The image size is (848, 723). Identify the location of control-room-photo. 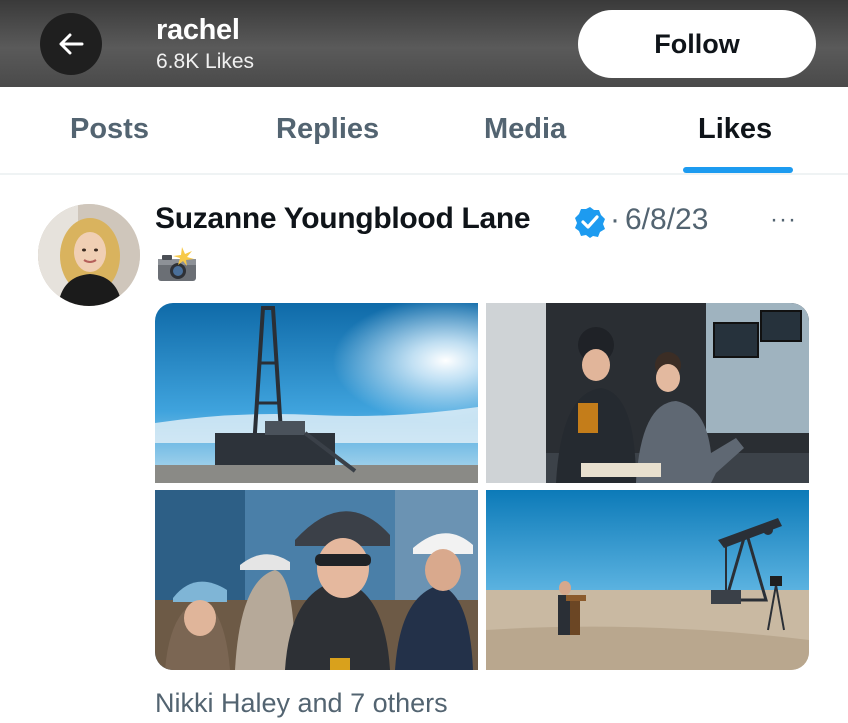
(647, 393).